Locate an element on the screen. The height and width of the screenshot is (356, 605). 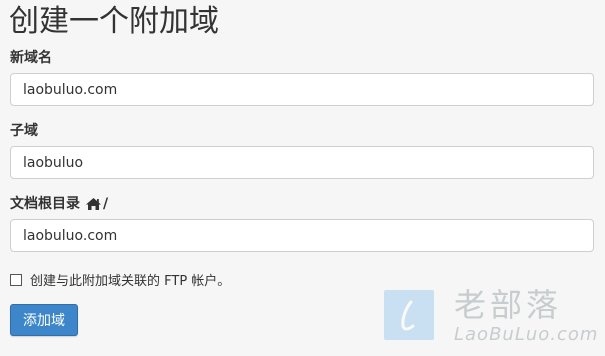
new-domain-label: 新域名 is located at coordinates (31, 58).